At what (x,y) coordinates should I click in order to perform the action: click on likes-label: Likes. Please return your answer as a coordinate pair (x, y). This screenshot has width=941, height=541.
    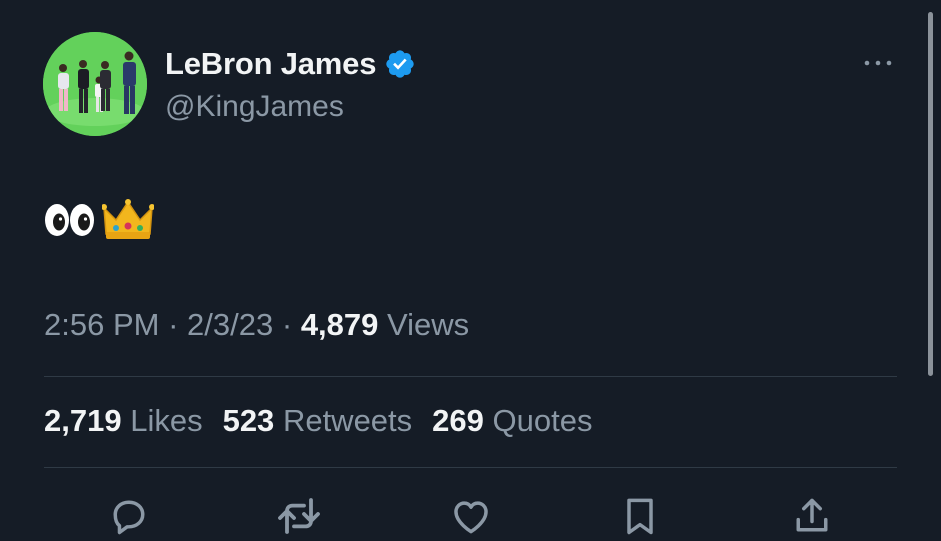
    Looking at the image, I should click on (166, 420).